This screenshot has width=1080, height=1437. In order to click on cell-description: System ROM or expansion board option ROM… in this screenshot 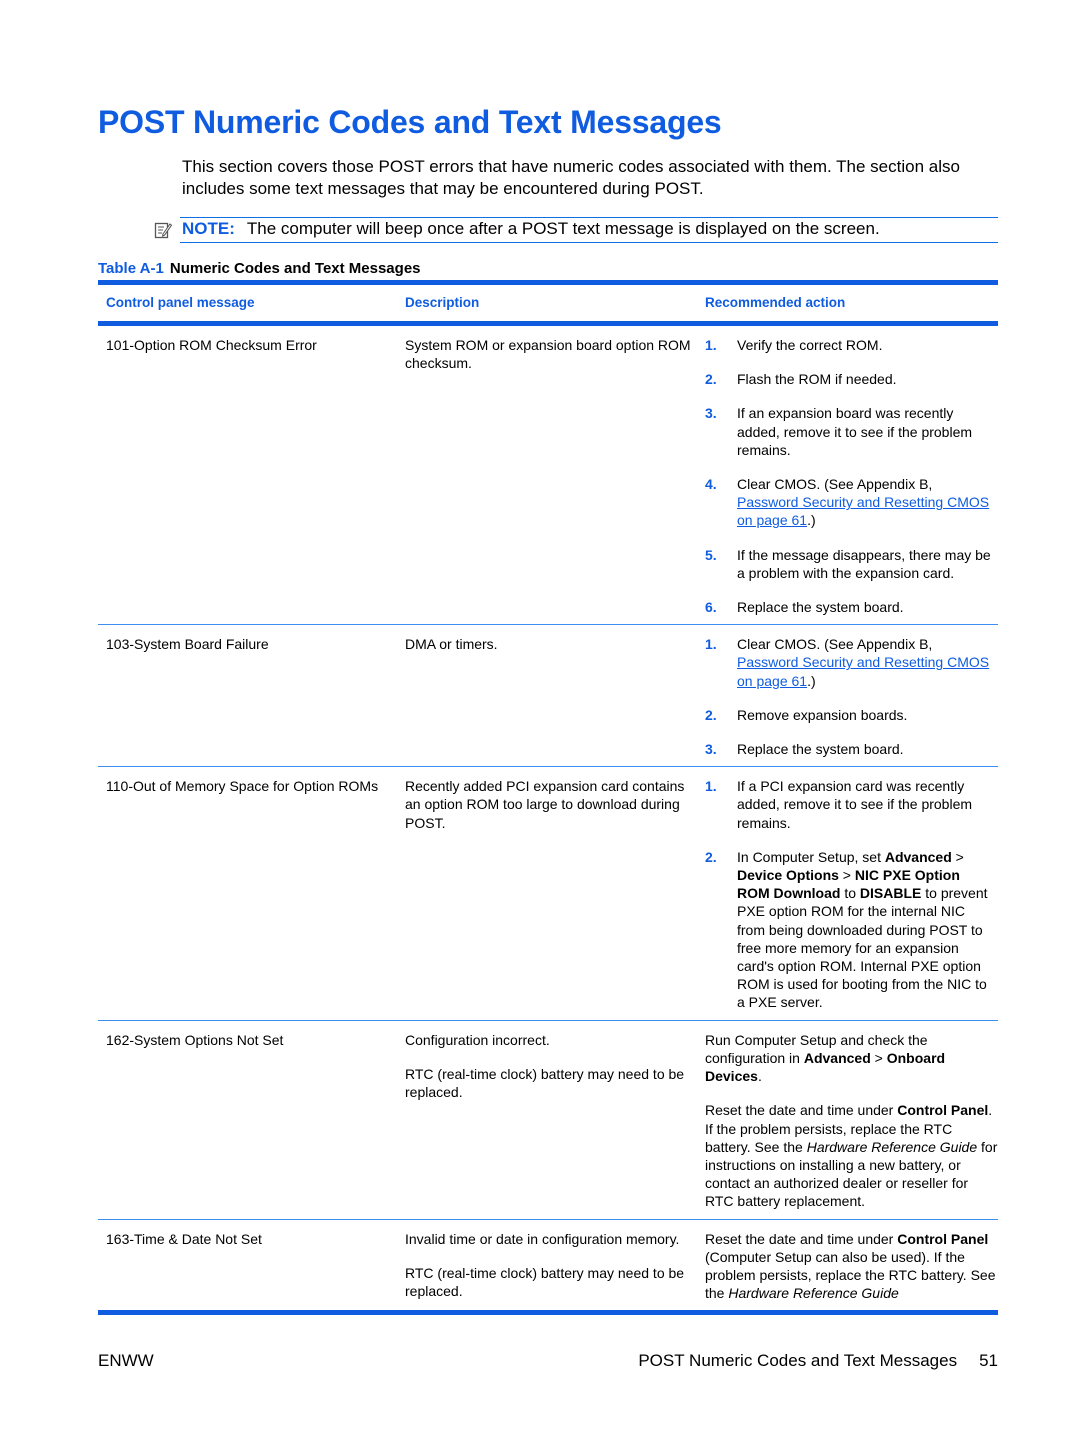, I will do `click(547, 476)`.